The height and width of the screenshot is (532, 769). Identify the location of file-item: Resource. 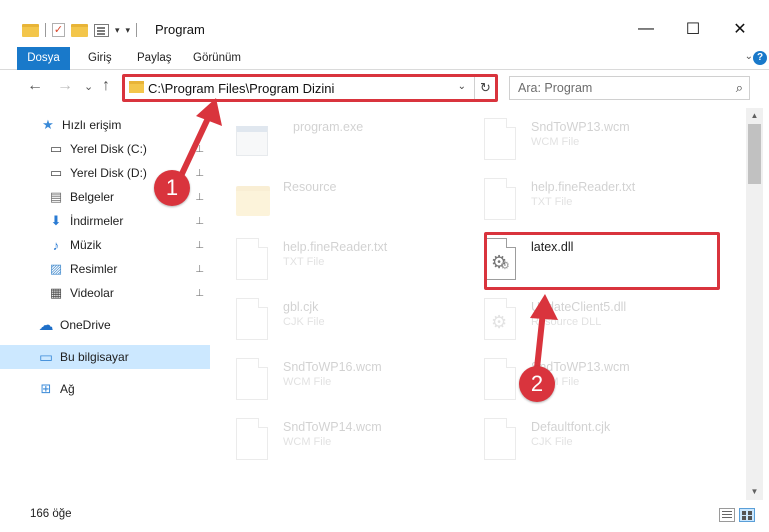
(340, 200).